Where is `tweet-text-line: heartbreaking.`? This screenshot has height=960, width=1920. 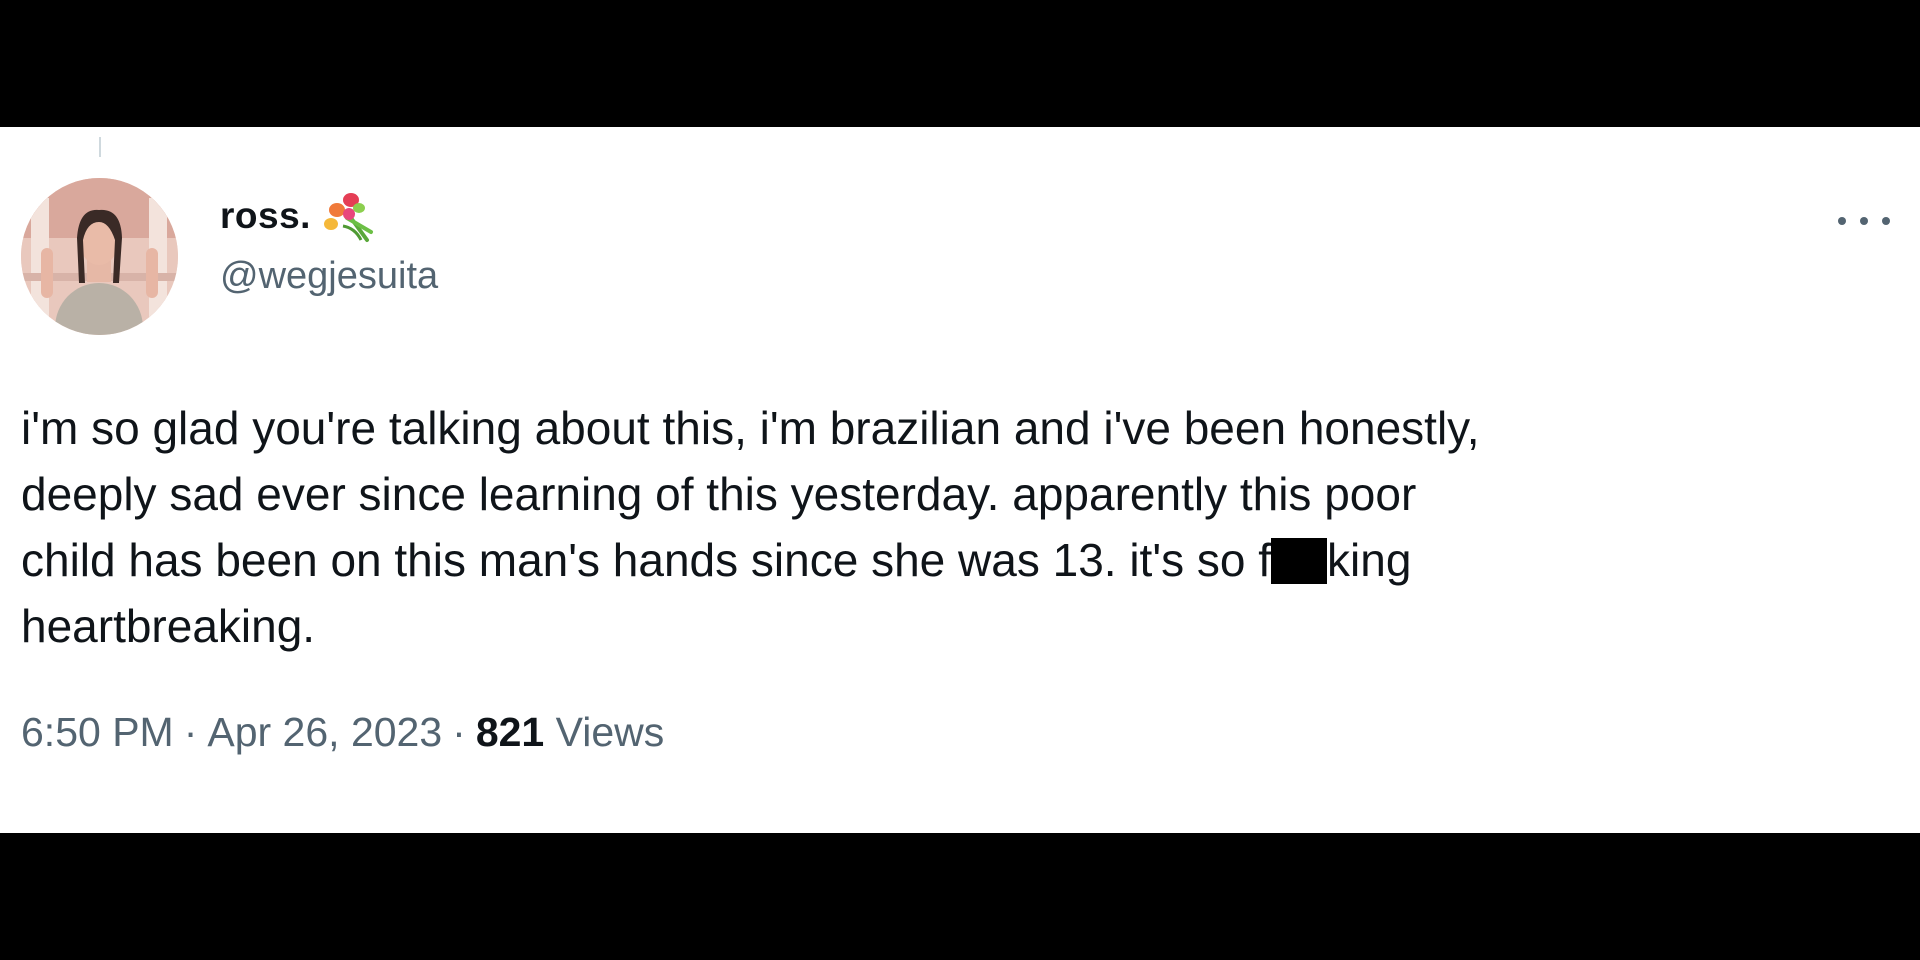
tweet-text-line: heartbreaking. is located at coordinates (168, 626).